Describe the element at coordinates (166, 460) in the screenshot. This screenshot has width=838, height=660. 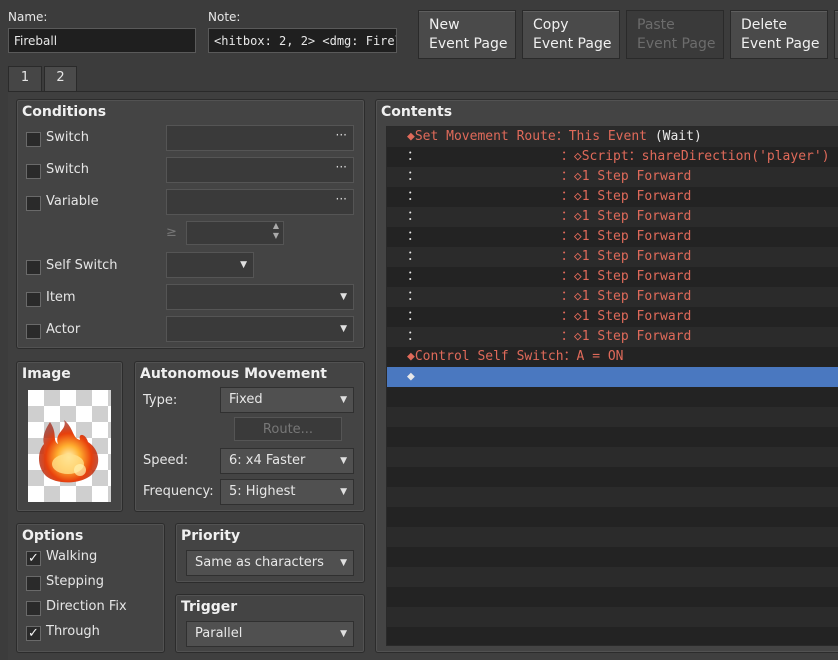
I see `speed-label: Speed:` at that location.